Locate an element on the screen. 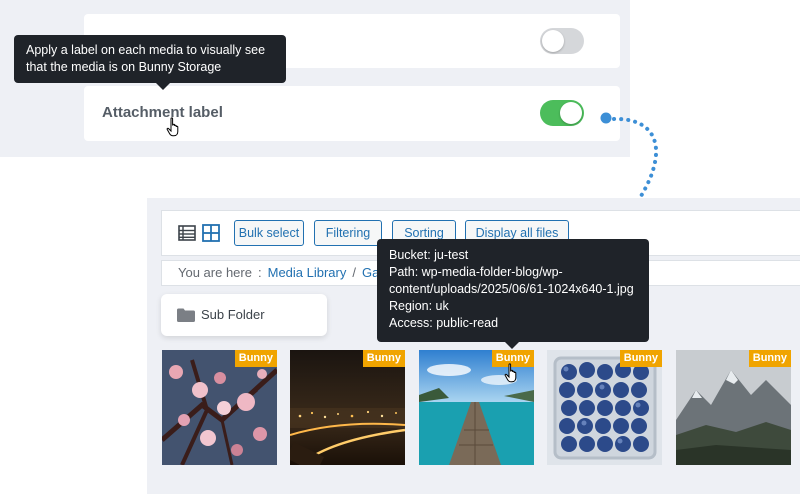 The image size is (800, 494). list-view-icon is located at coordinates (187, 233).